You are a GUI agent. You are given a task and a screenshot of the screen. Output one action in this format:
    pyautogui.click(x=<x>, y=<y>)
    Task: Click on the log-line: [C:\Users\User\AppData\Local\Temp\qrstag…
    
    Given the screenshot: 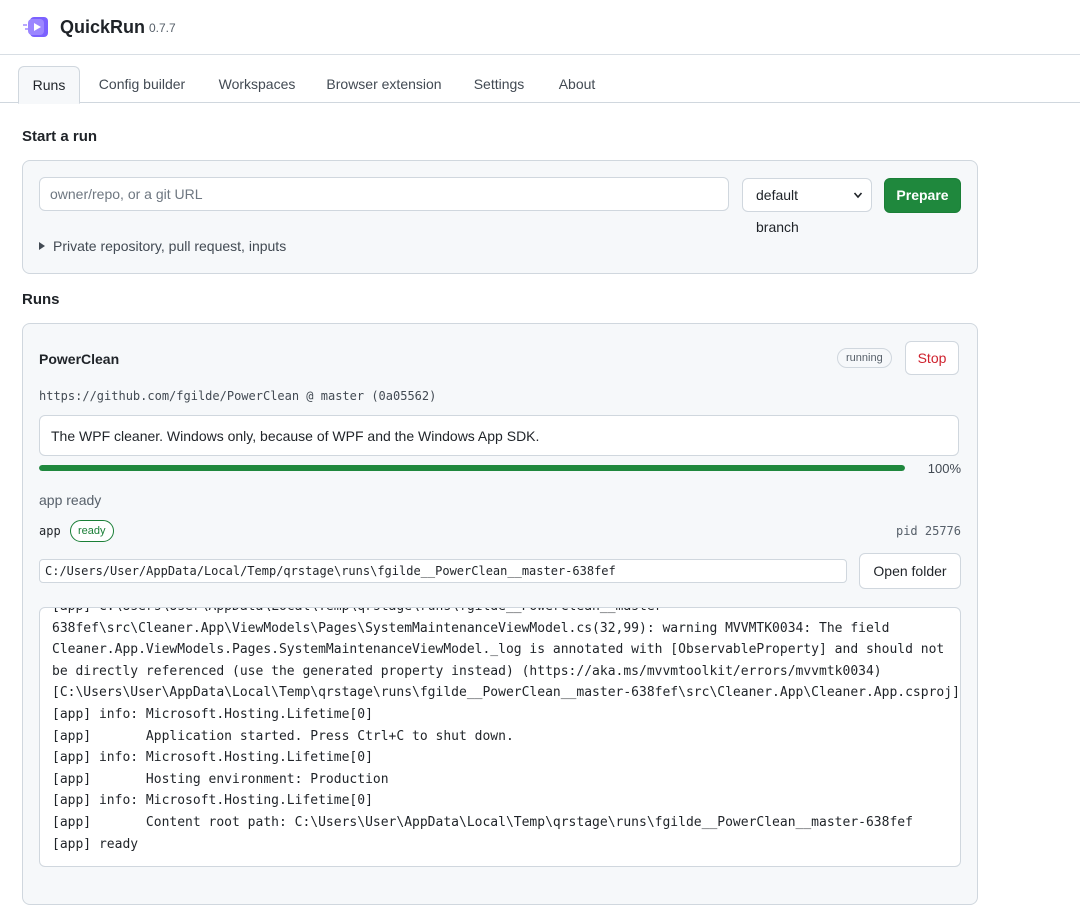 What is the action you would take?
    pyautogui.click(x=506, y=693)
    